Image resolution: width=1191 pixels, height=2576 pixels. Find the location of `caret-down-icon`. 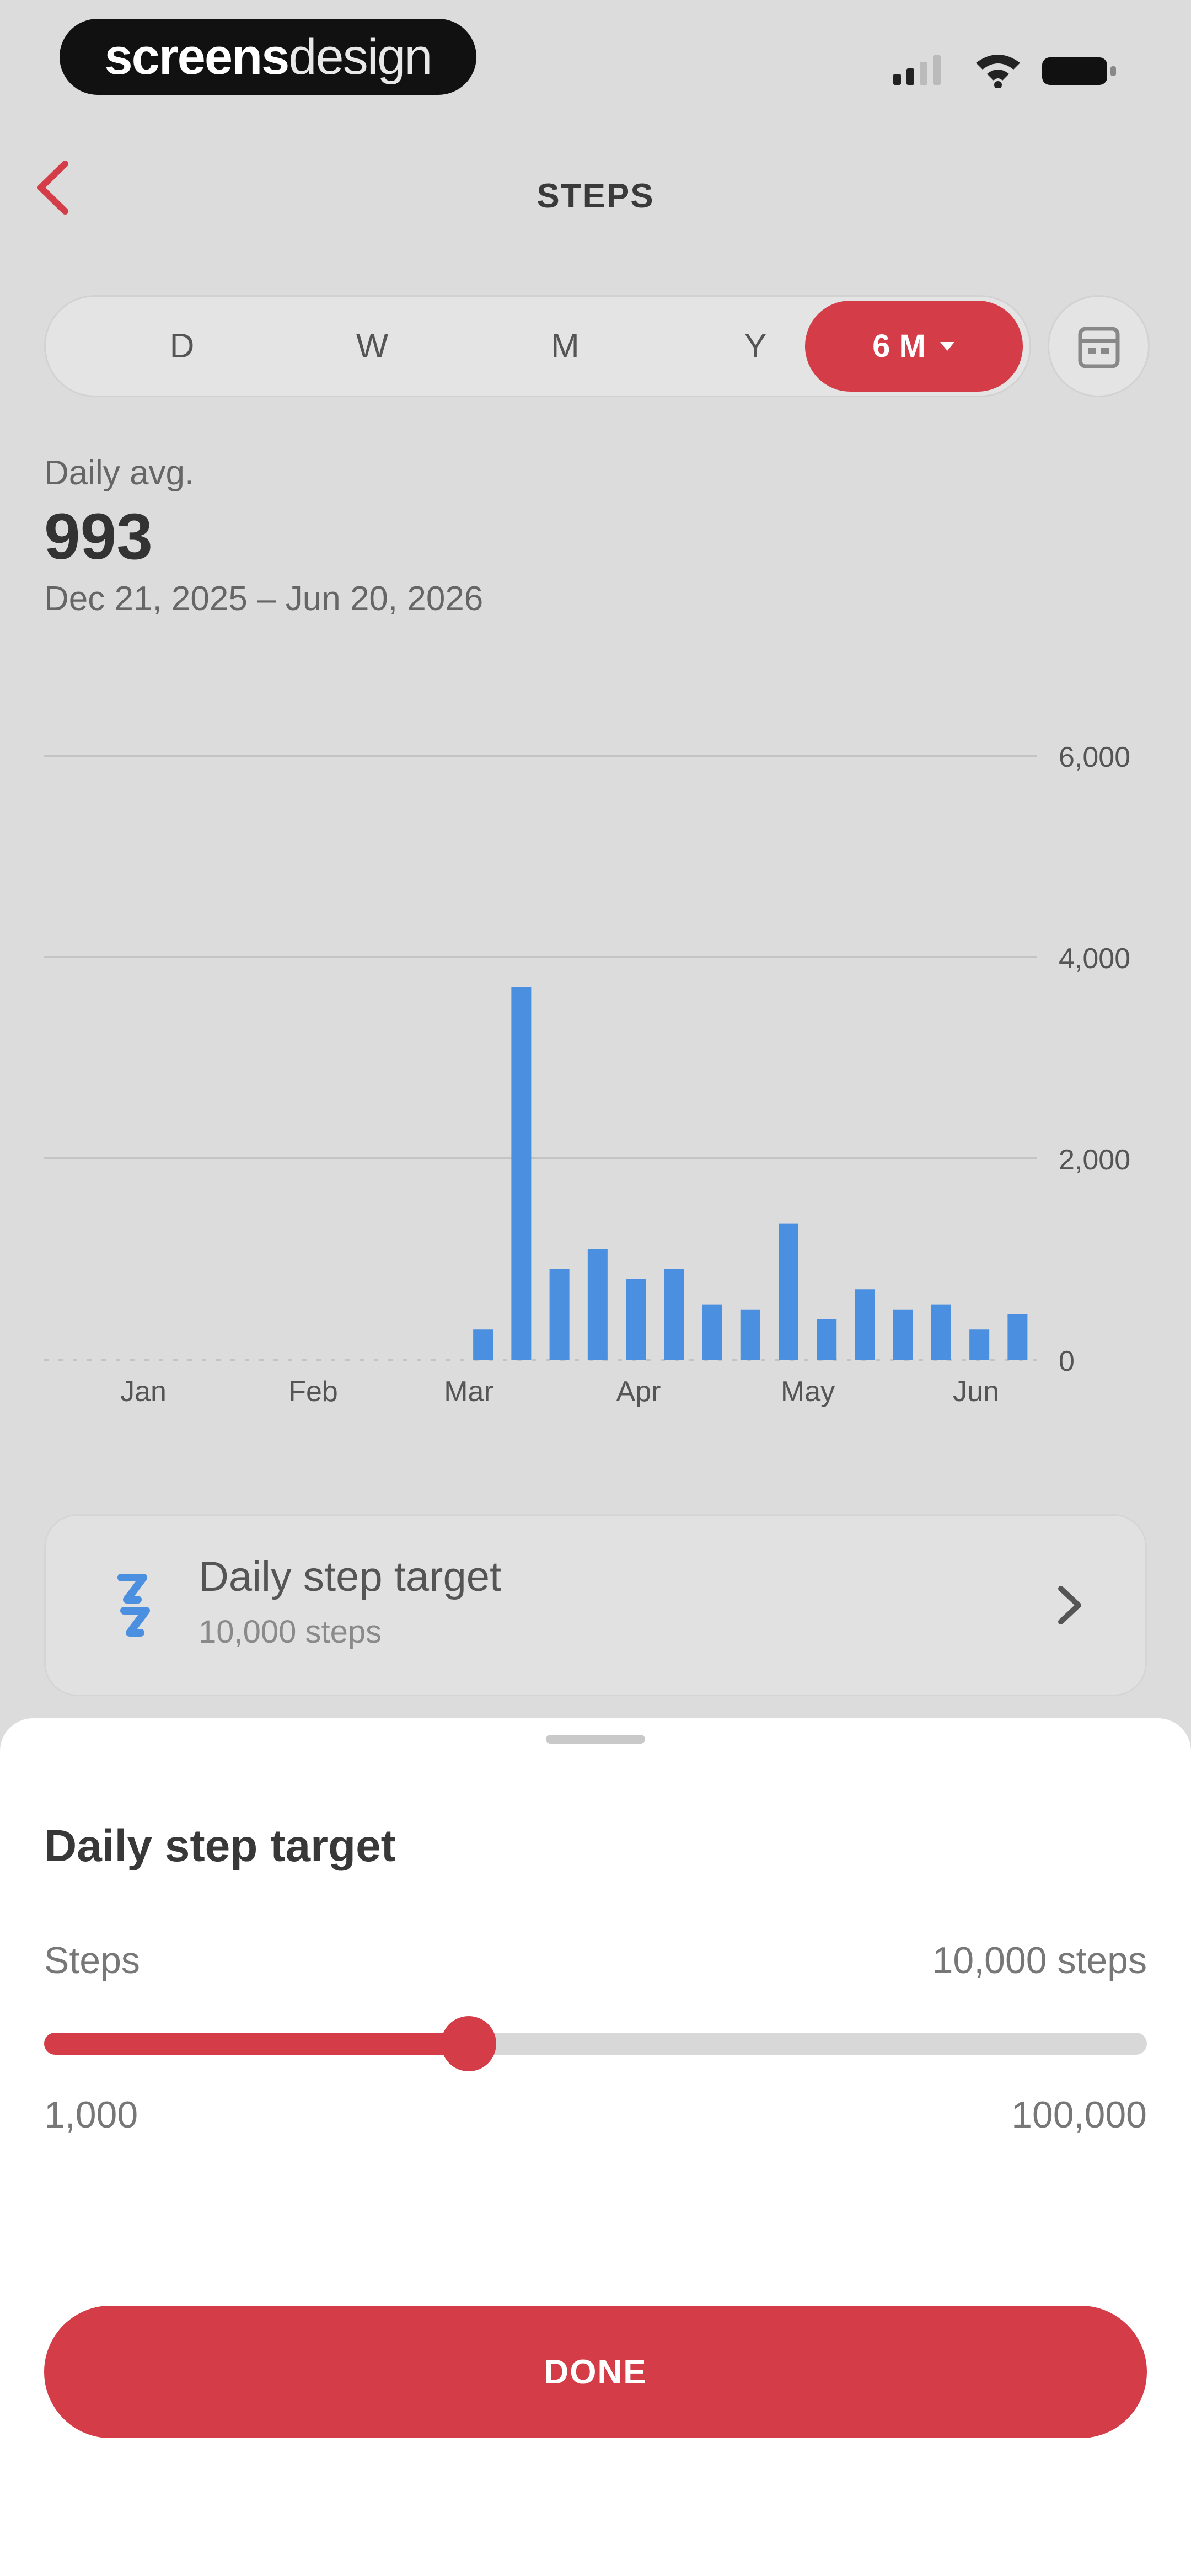

caret-down-icon is located at coordinates (947, 346).